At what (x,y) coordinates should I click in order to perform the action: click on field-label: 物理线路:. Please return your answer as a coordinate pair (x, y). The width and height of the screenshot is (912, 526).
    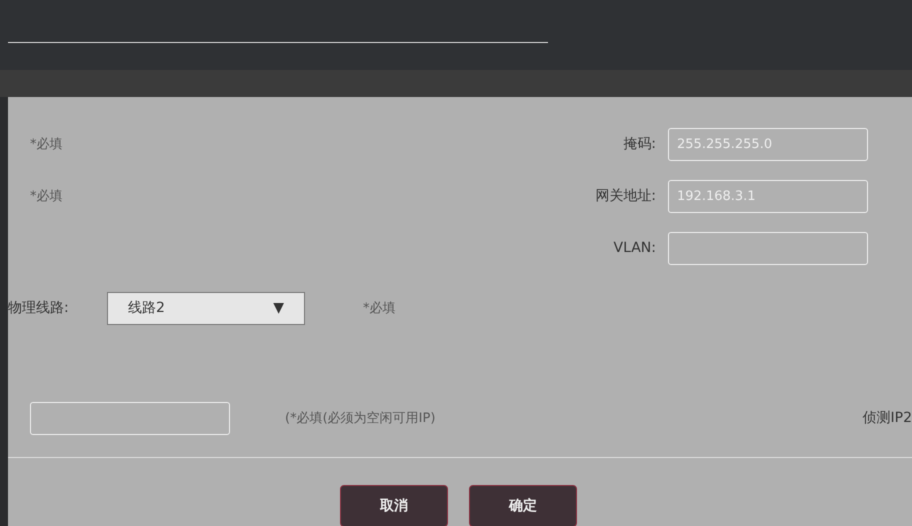
    Looking at the image, I should click on (39, 308).